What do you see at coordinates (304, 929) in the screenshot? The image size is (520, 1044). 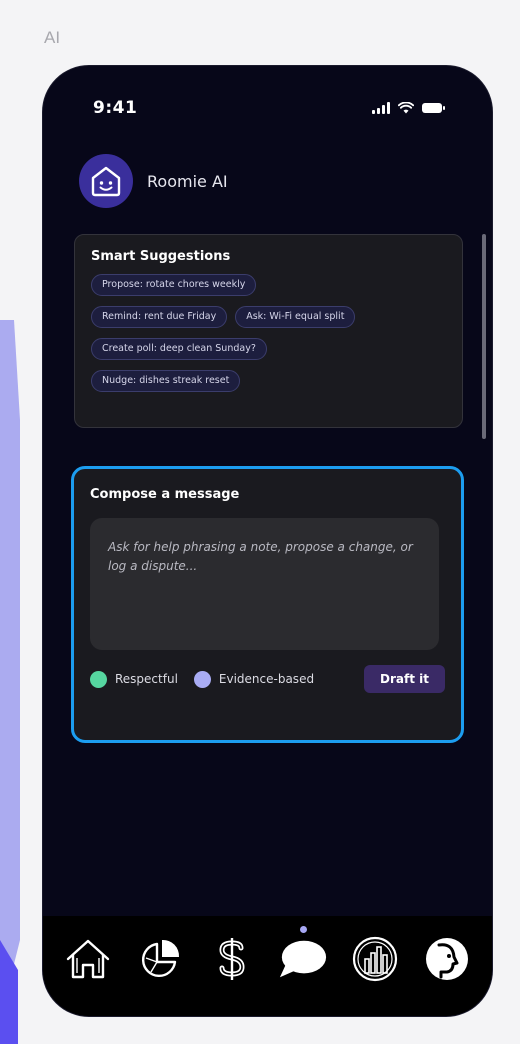 I see `active-tab-indicator` at bounding box center [304, 929].